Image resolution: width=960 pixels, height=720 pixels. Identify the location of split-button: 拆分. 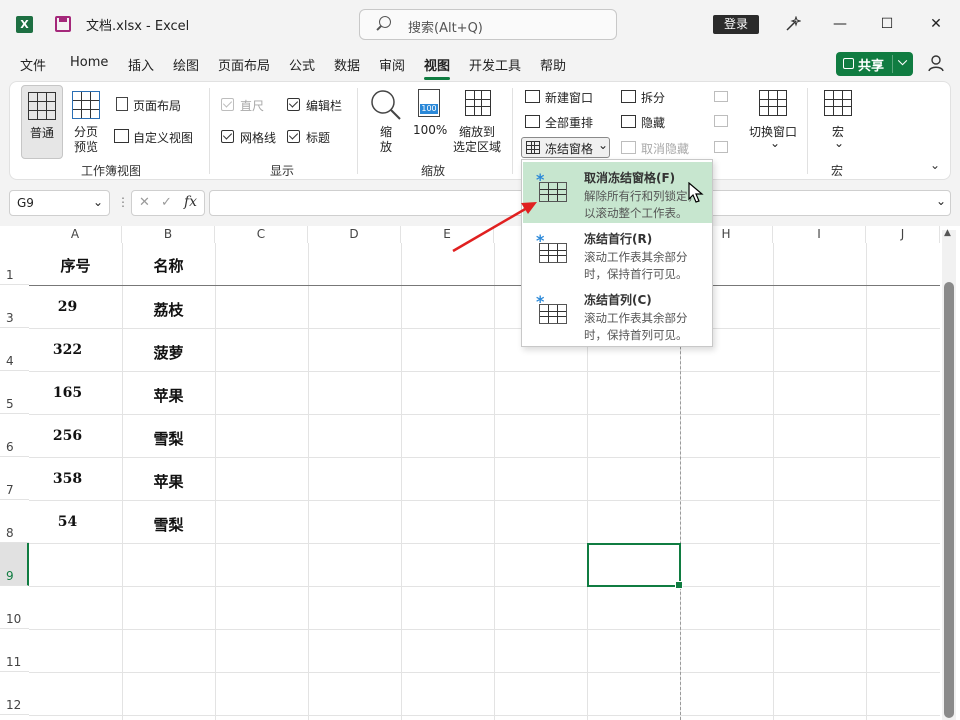
(653, 97).